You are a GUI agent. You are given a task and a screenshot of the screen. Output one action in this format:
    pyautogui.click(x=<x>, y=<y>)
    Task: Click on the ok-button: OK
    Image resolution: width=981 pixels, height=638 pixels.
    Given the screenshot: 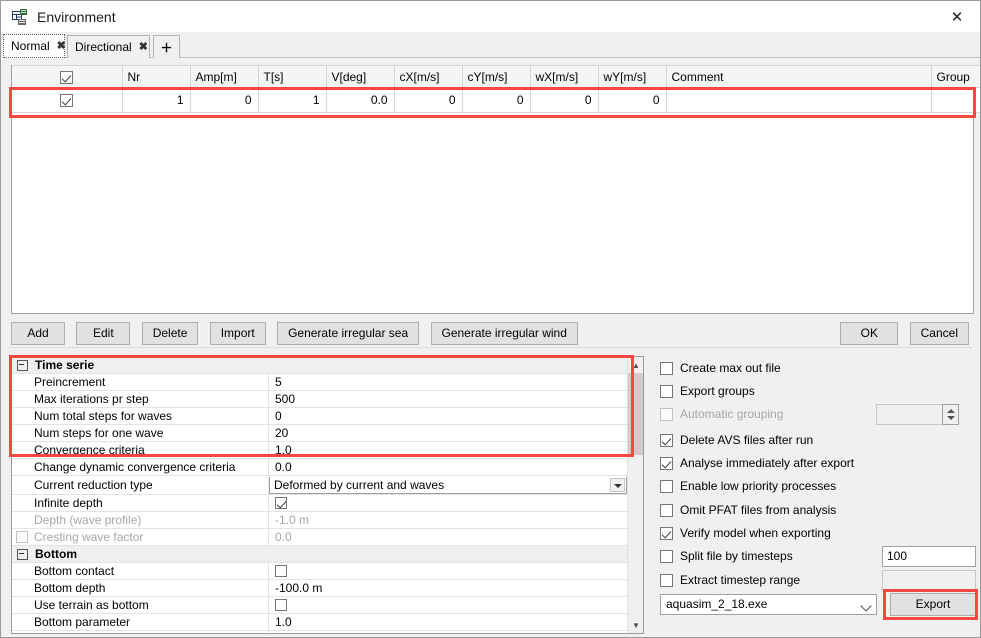 What is the action you would take?
    pyautogui.click(x=869, y=333)
    